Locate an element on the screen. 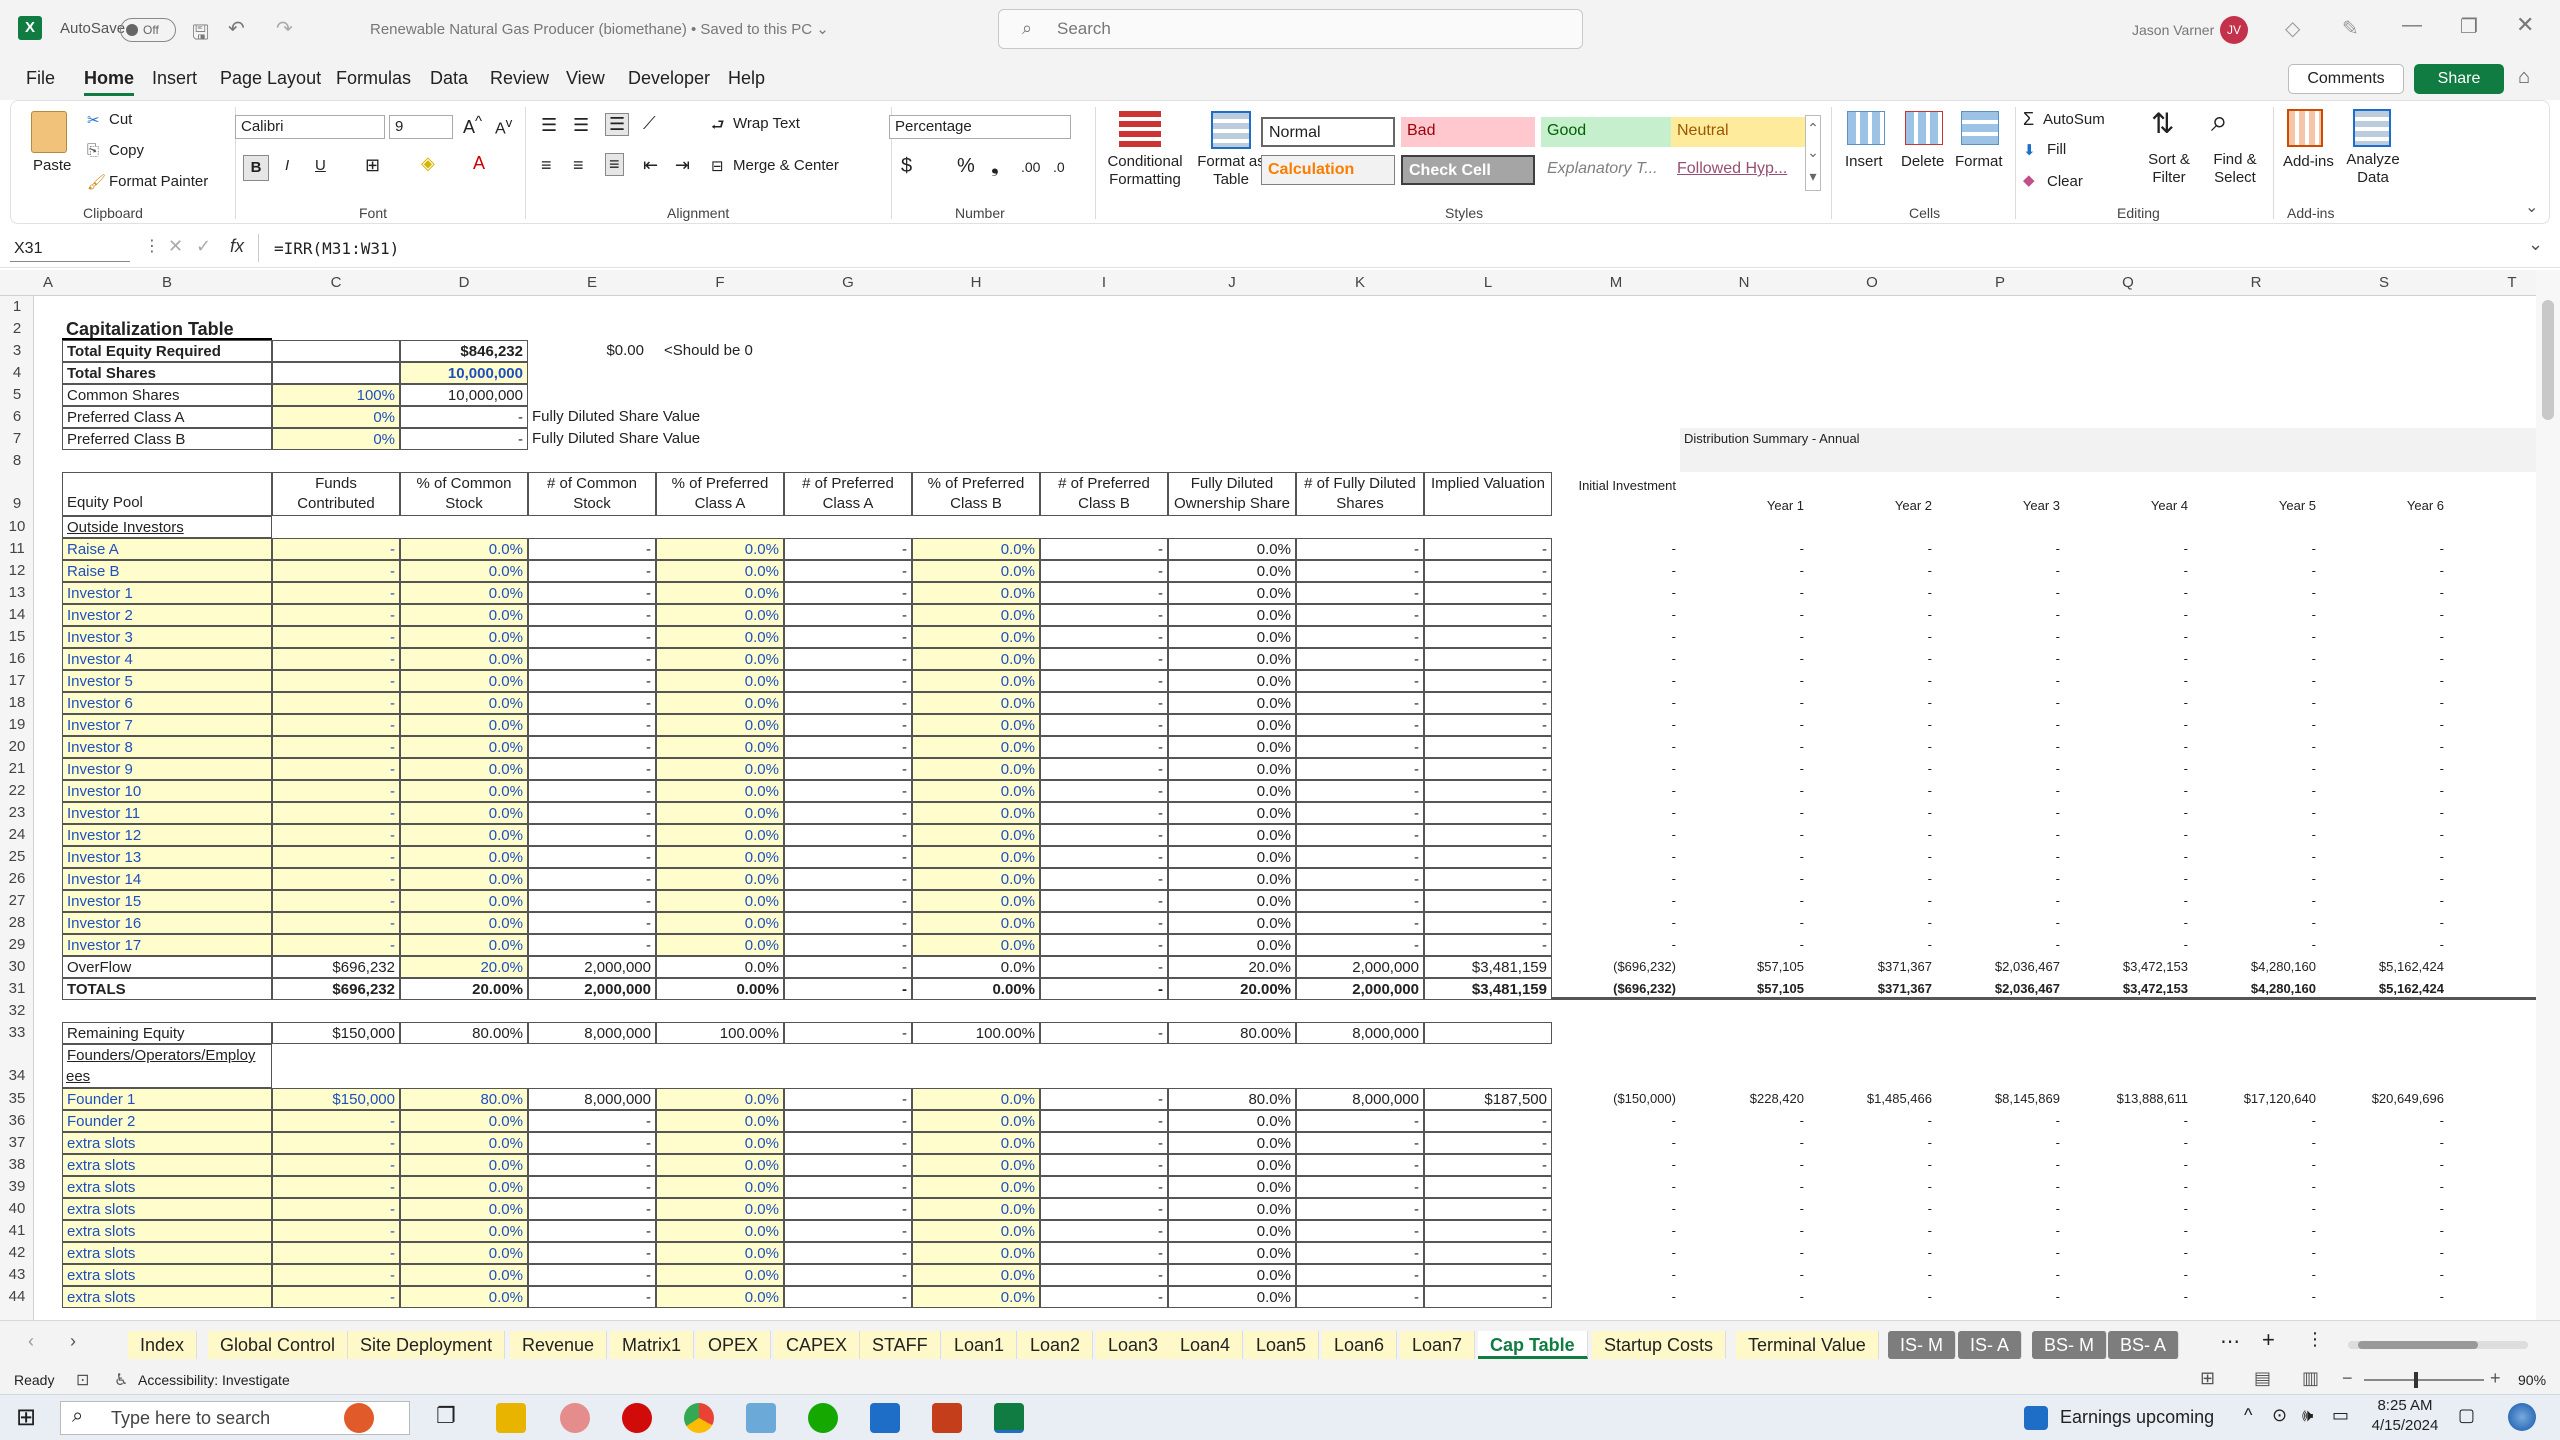 This screenshot has height=1440, width=2560. row-header: 9 is located at coordinates (17, 494).